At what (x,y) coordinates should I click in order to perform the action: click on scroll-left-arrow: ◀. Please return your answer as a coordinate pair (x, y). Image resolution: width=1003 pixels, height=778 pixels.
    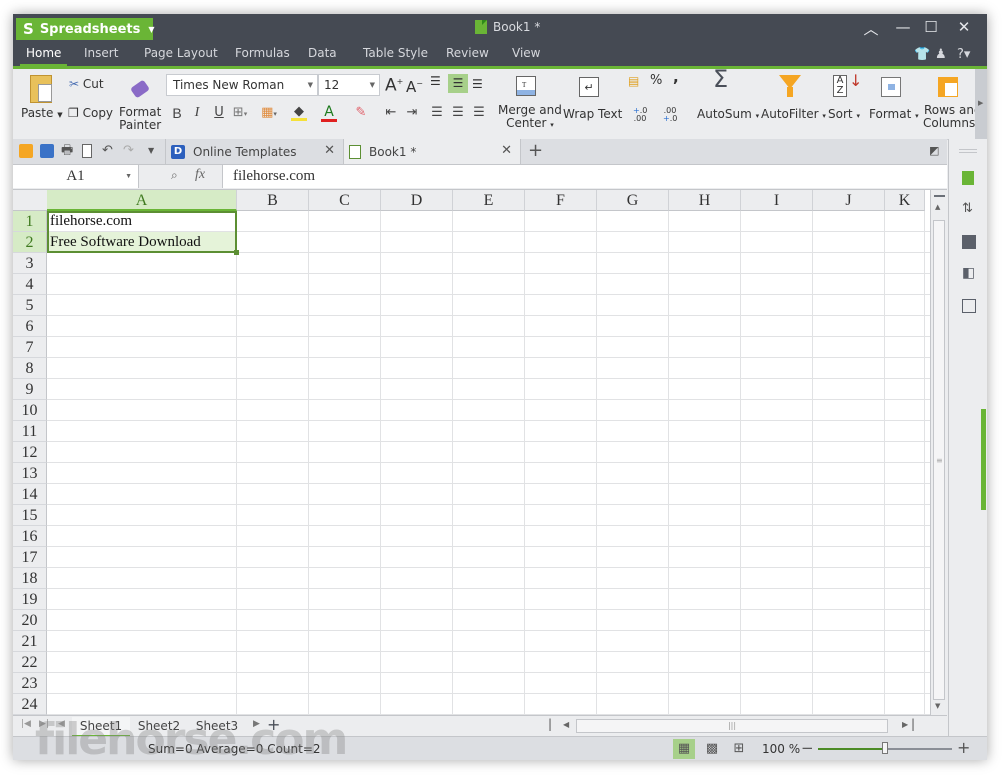
    Looking at the image, I should click on (566, 724).